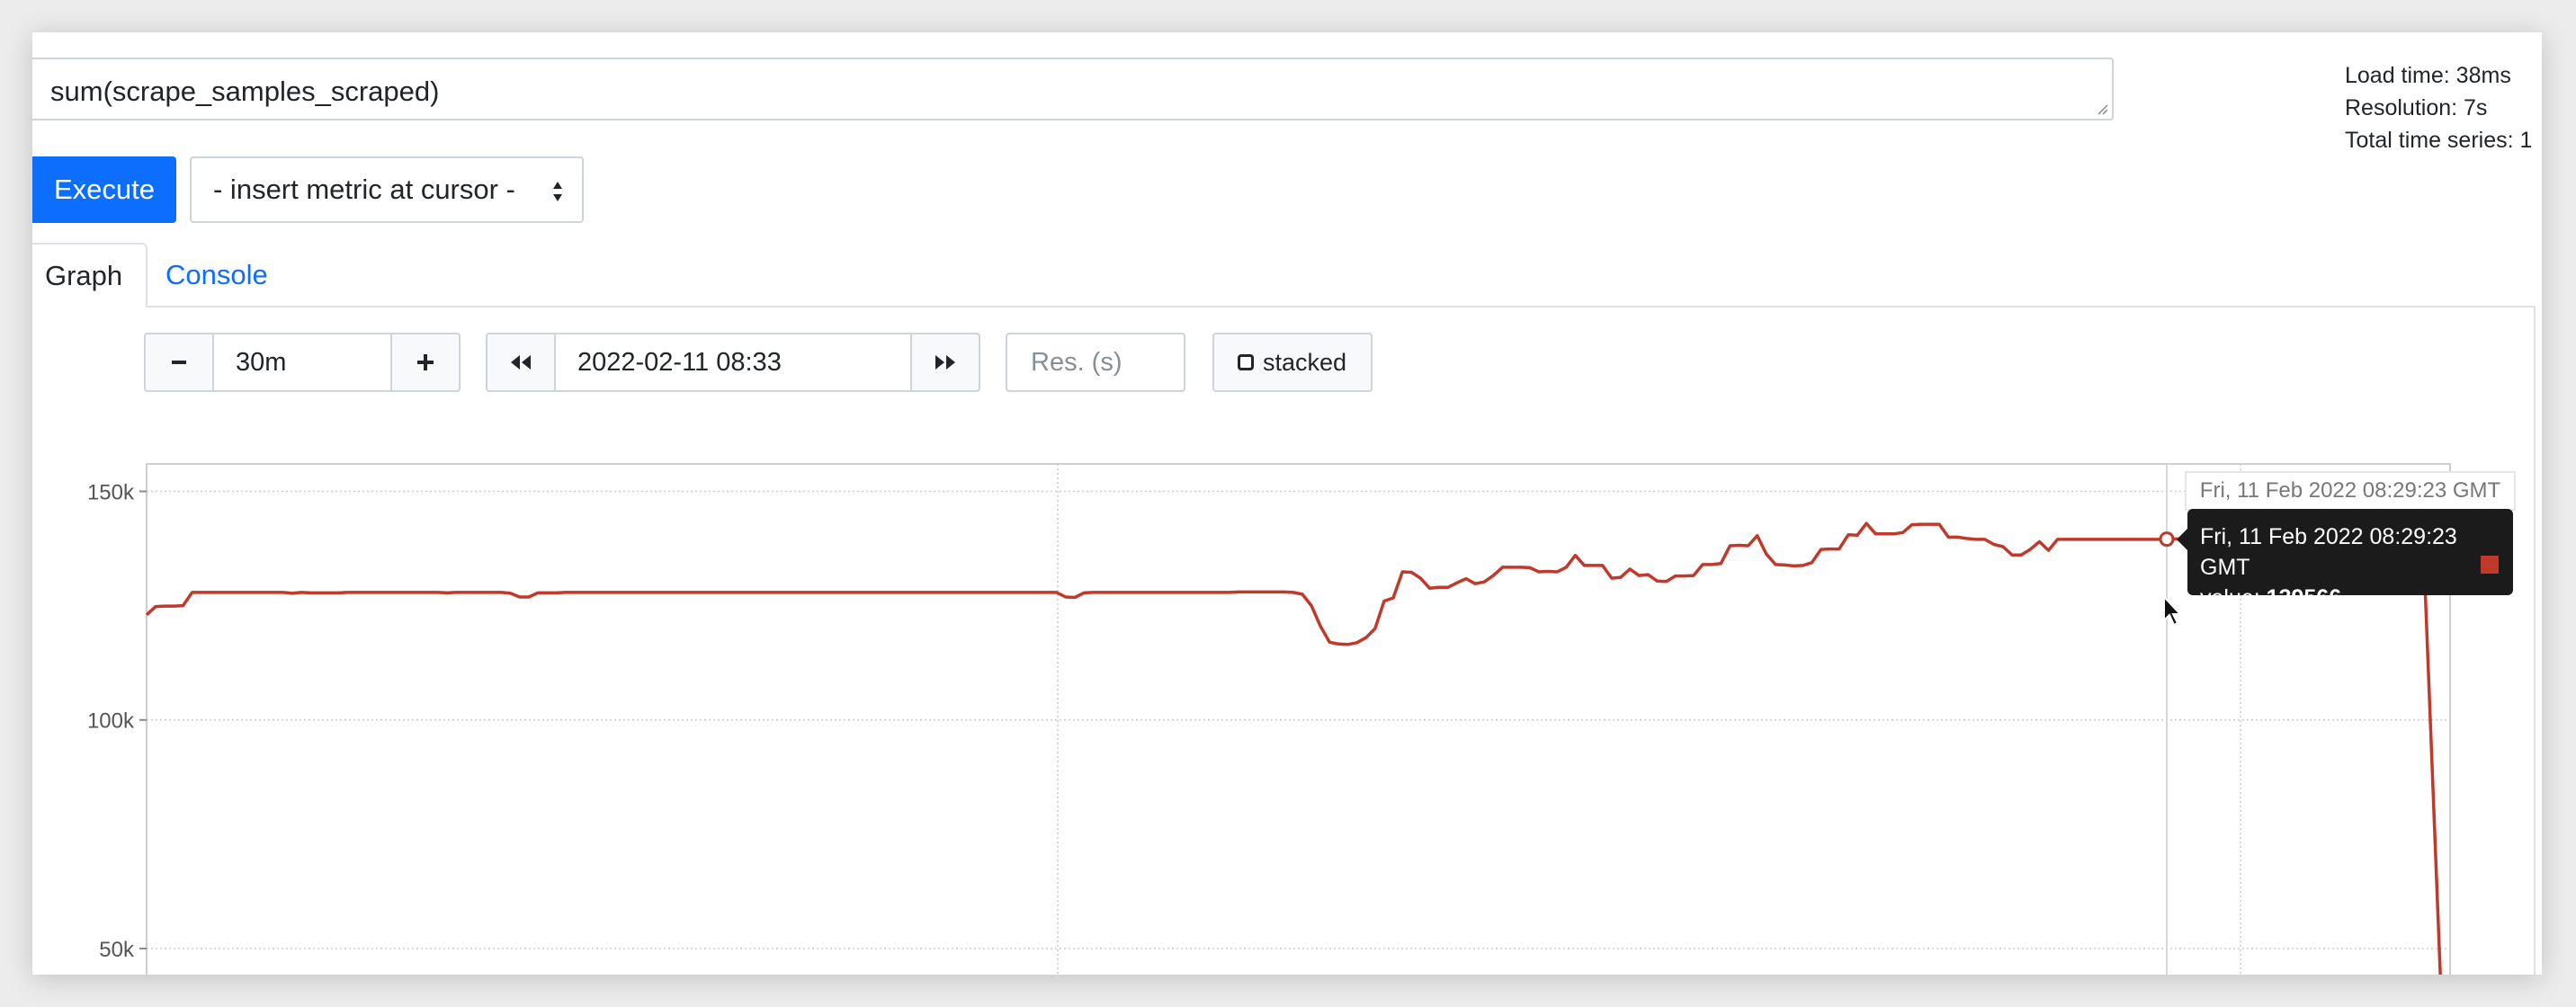 This screenshot has width=2576, height=1007. Describe the element at coordinates (557, 191) in the screenshot. I see `select-arrows-icon` at that location.